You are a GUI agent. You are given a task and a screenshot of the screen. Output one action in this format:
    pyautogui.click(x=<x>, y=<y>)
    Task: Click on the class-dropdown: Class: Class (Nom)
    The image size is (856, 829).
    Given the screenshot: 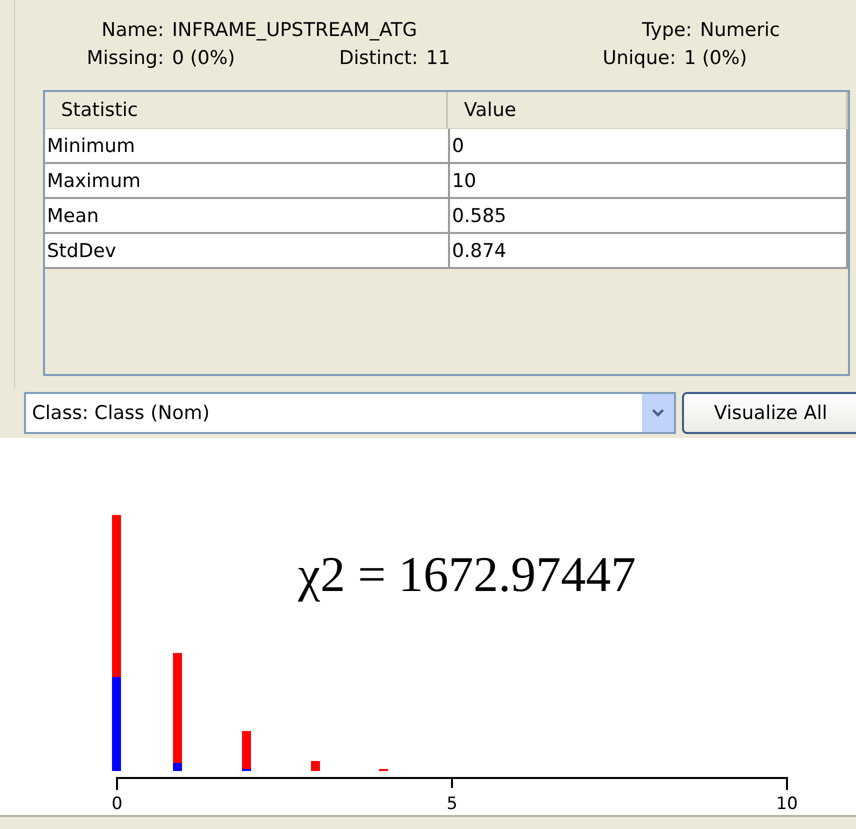 What is the action you would take?
    pyautogui.click(x=350, y=413)
    